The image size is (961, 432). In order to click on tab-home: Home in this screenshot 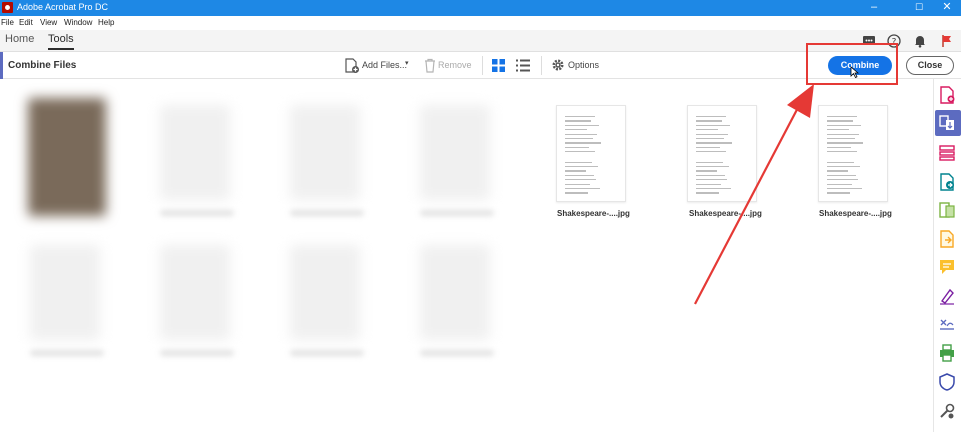, I will do `click(19, 39)`.